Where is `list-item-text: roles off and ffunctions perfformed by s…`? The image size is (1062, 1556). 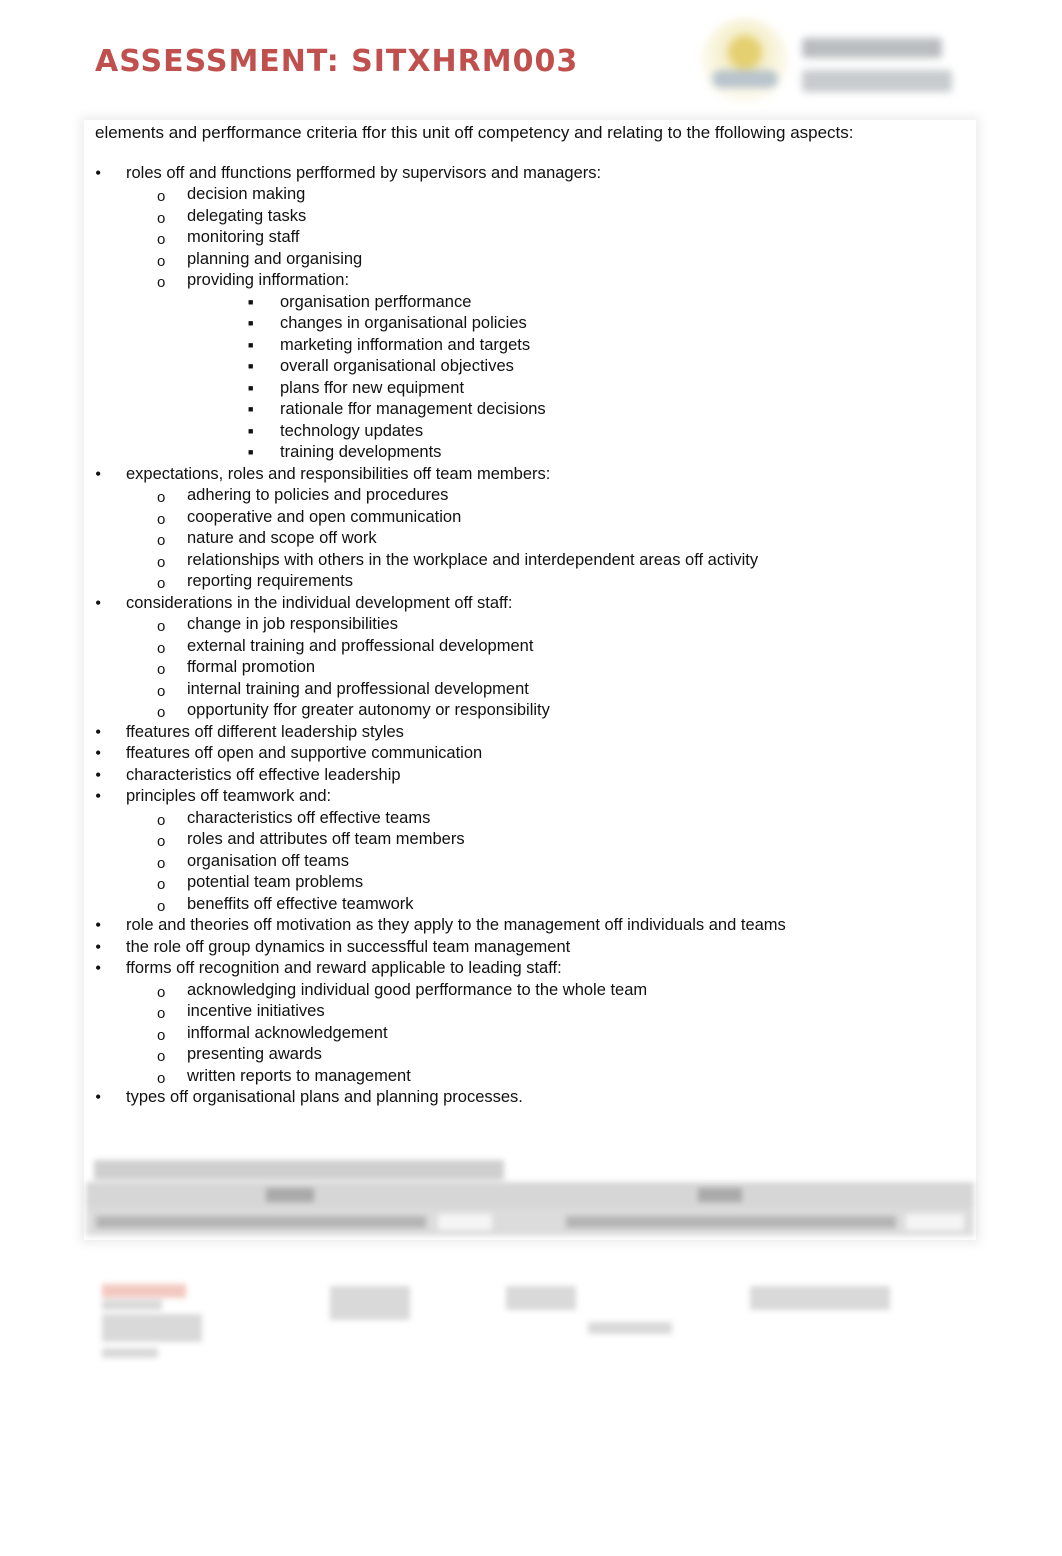 list-item-text: roles off and ffunctions perfformed by s… is located at coordinates (364, 172).